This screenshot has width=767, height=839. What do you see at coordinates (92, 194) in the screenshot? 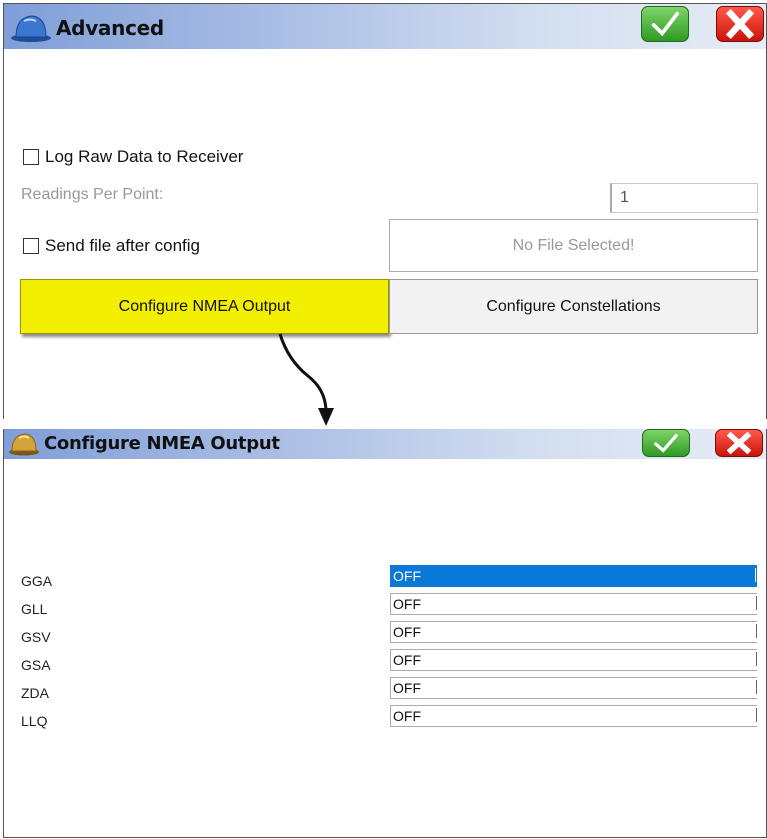
I see `readings-per-point-label: Readings Per Point:` at bounding box center [92, 194].